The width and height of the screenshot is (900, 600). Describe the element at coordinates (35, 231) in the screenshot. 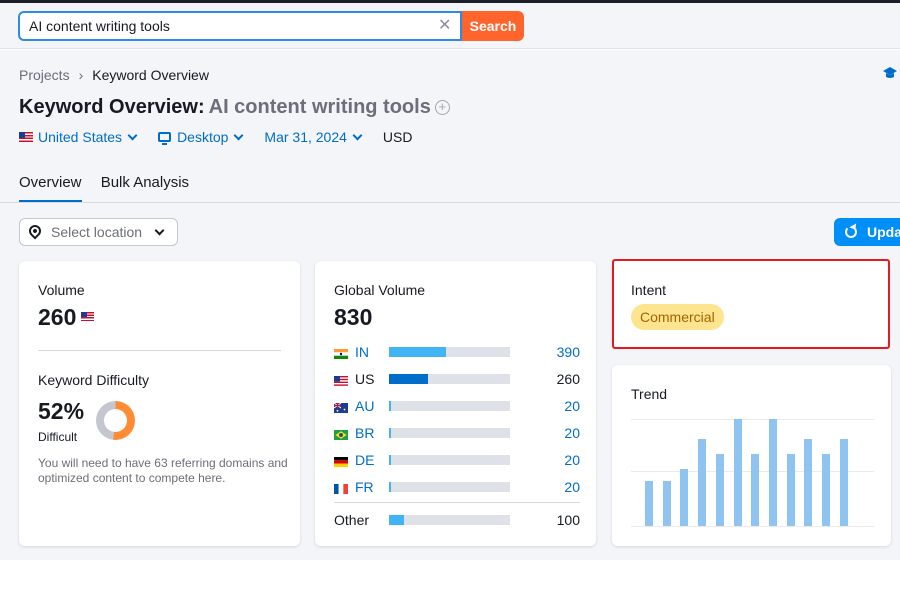

I see `location-pin-icon` at that location.